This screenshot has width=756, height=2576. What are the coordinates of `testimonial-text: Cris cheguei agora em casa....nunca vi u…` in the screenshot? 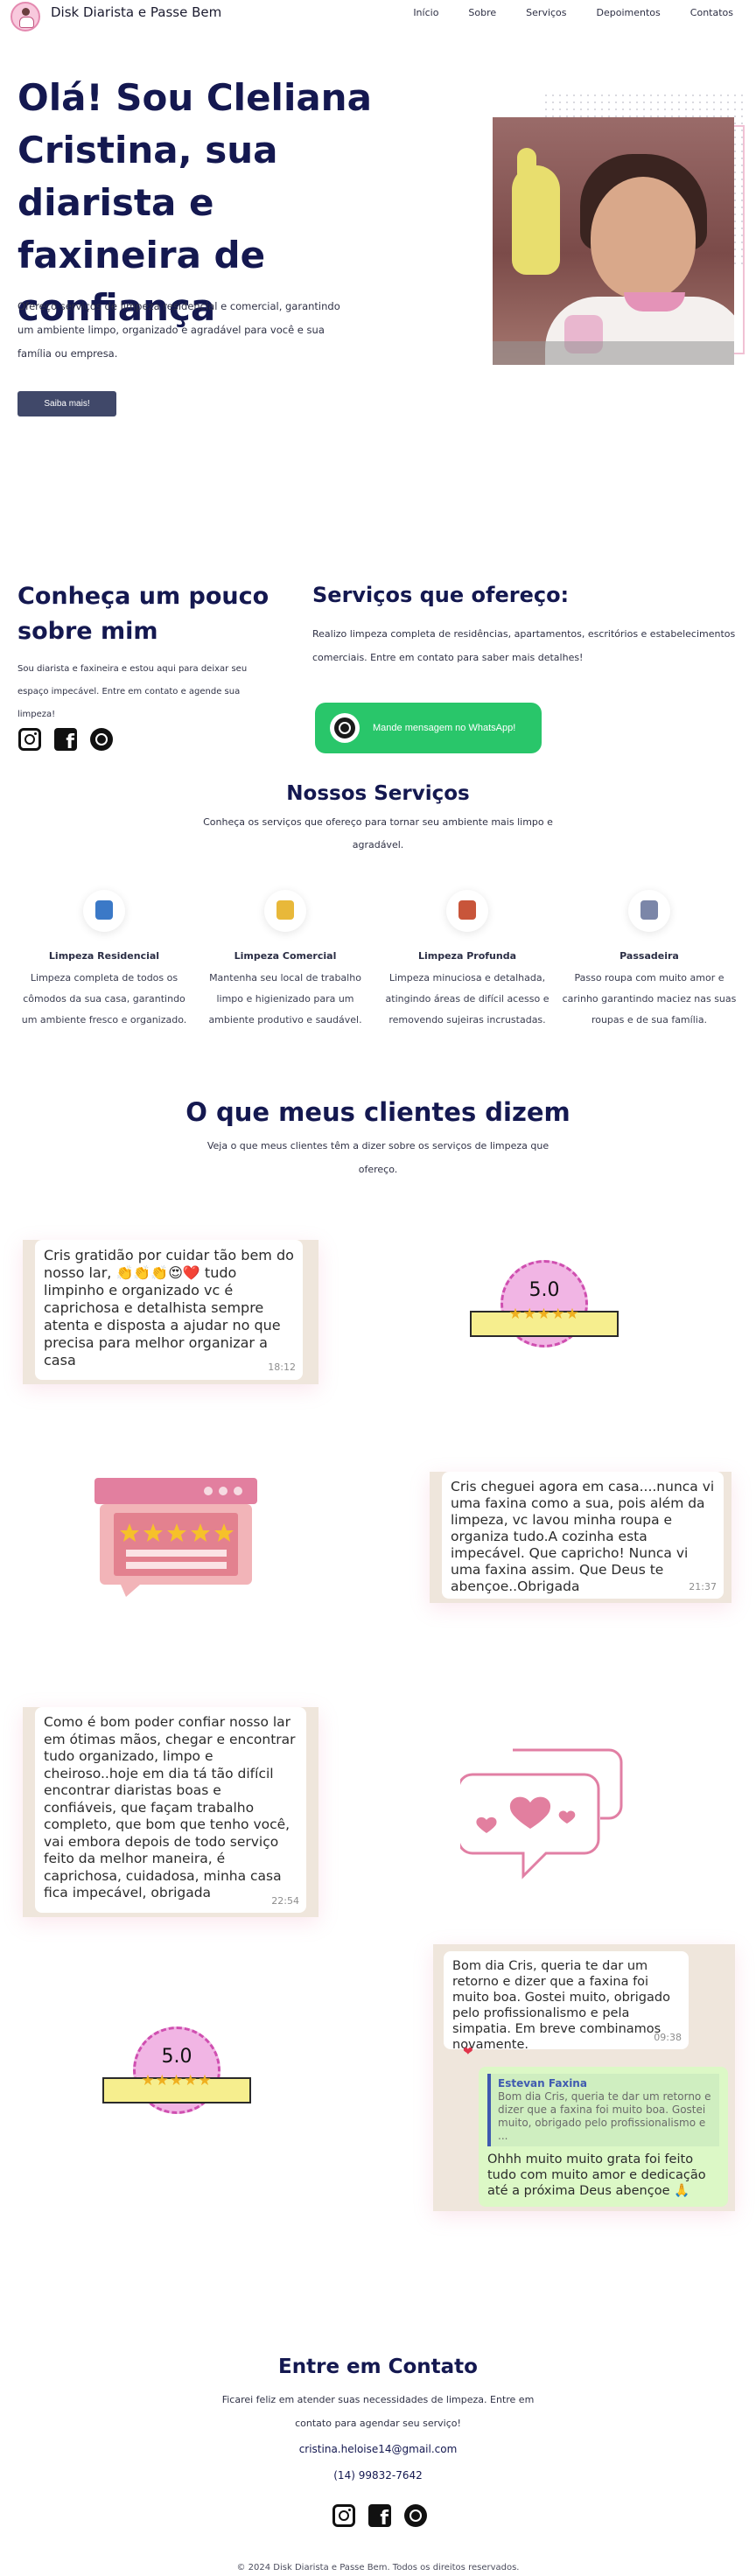 It's located at (583, 1536).